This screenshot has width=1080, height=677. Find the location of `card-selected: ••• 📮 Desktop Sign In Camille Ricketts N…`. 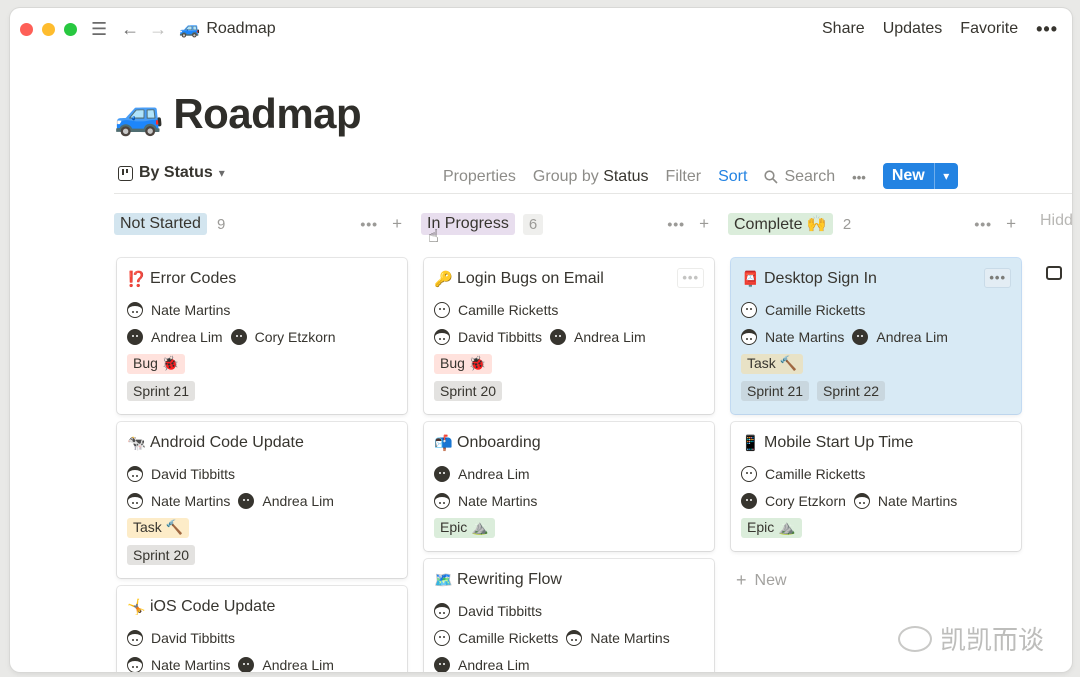

card-selected: ••• 📮 Desktop Sign In Camille Ricketts N… is located at coordinates (876, 336).